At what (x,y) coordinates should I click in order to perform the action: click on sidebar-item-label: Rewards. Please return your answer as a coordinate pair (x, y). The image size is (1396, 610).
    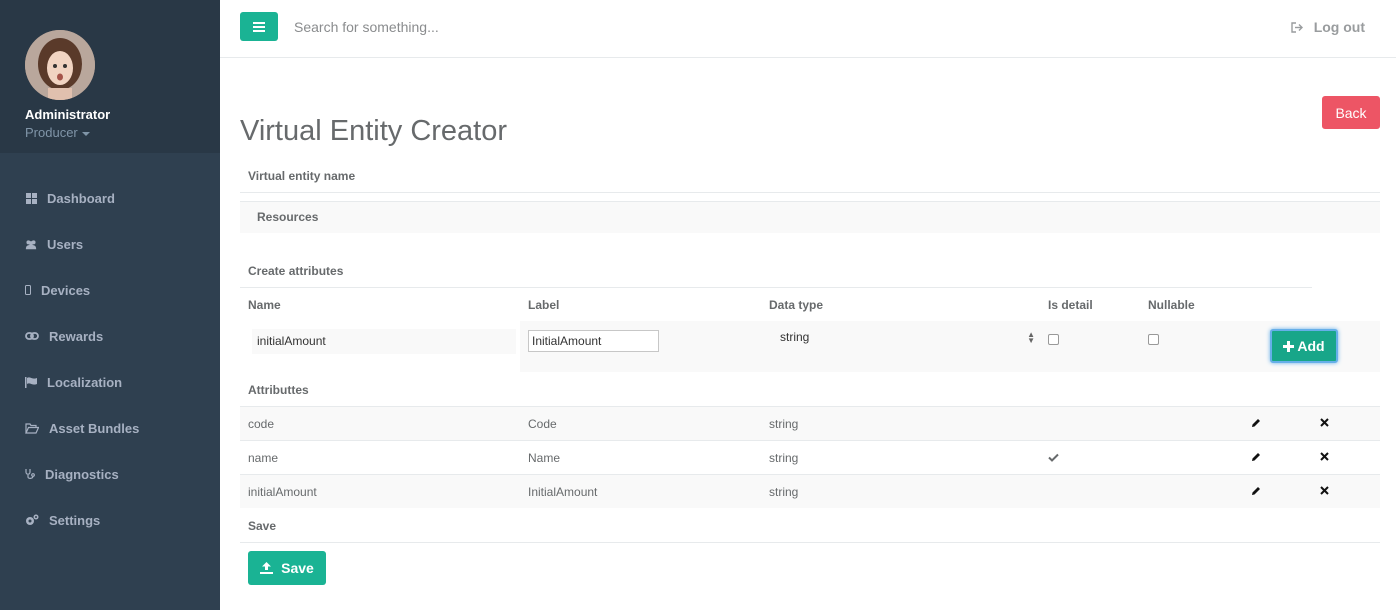
    Looking at the image, I should click on (76, 336).